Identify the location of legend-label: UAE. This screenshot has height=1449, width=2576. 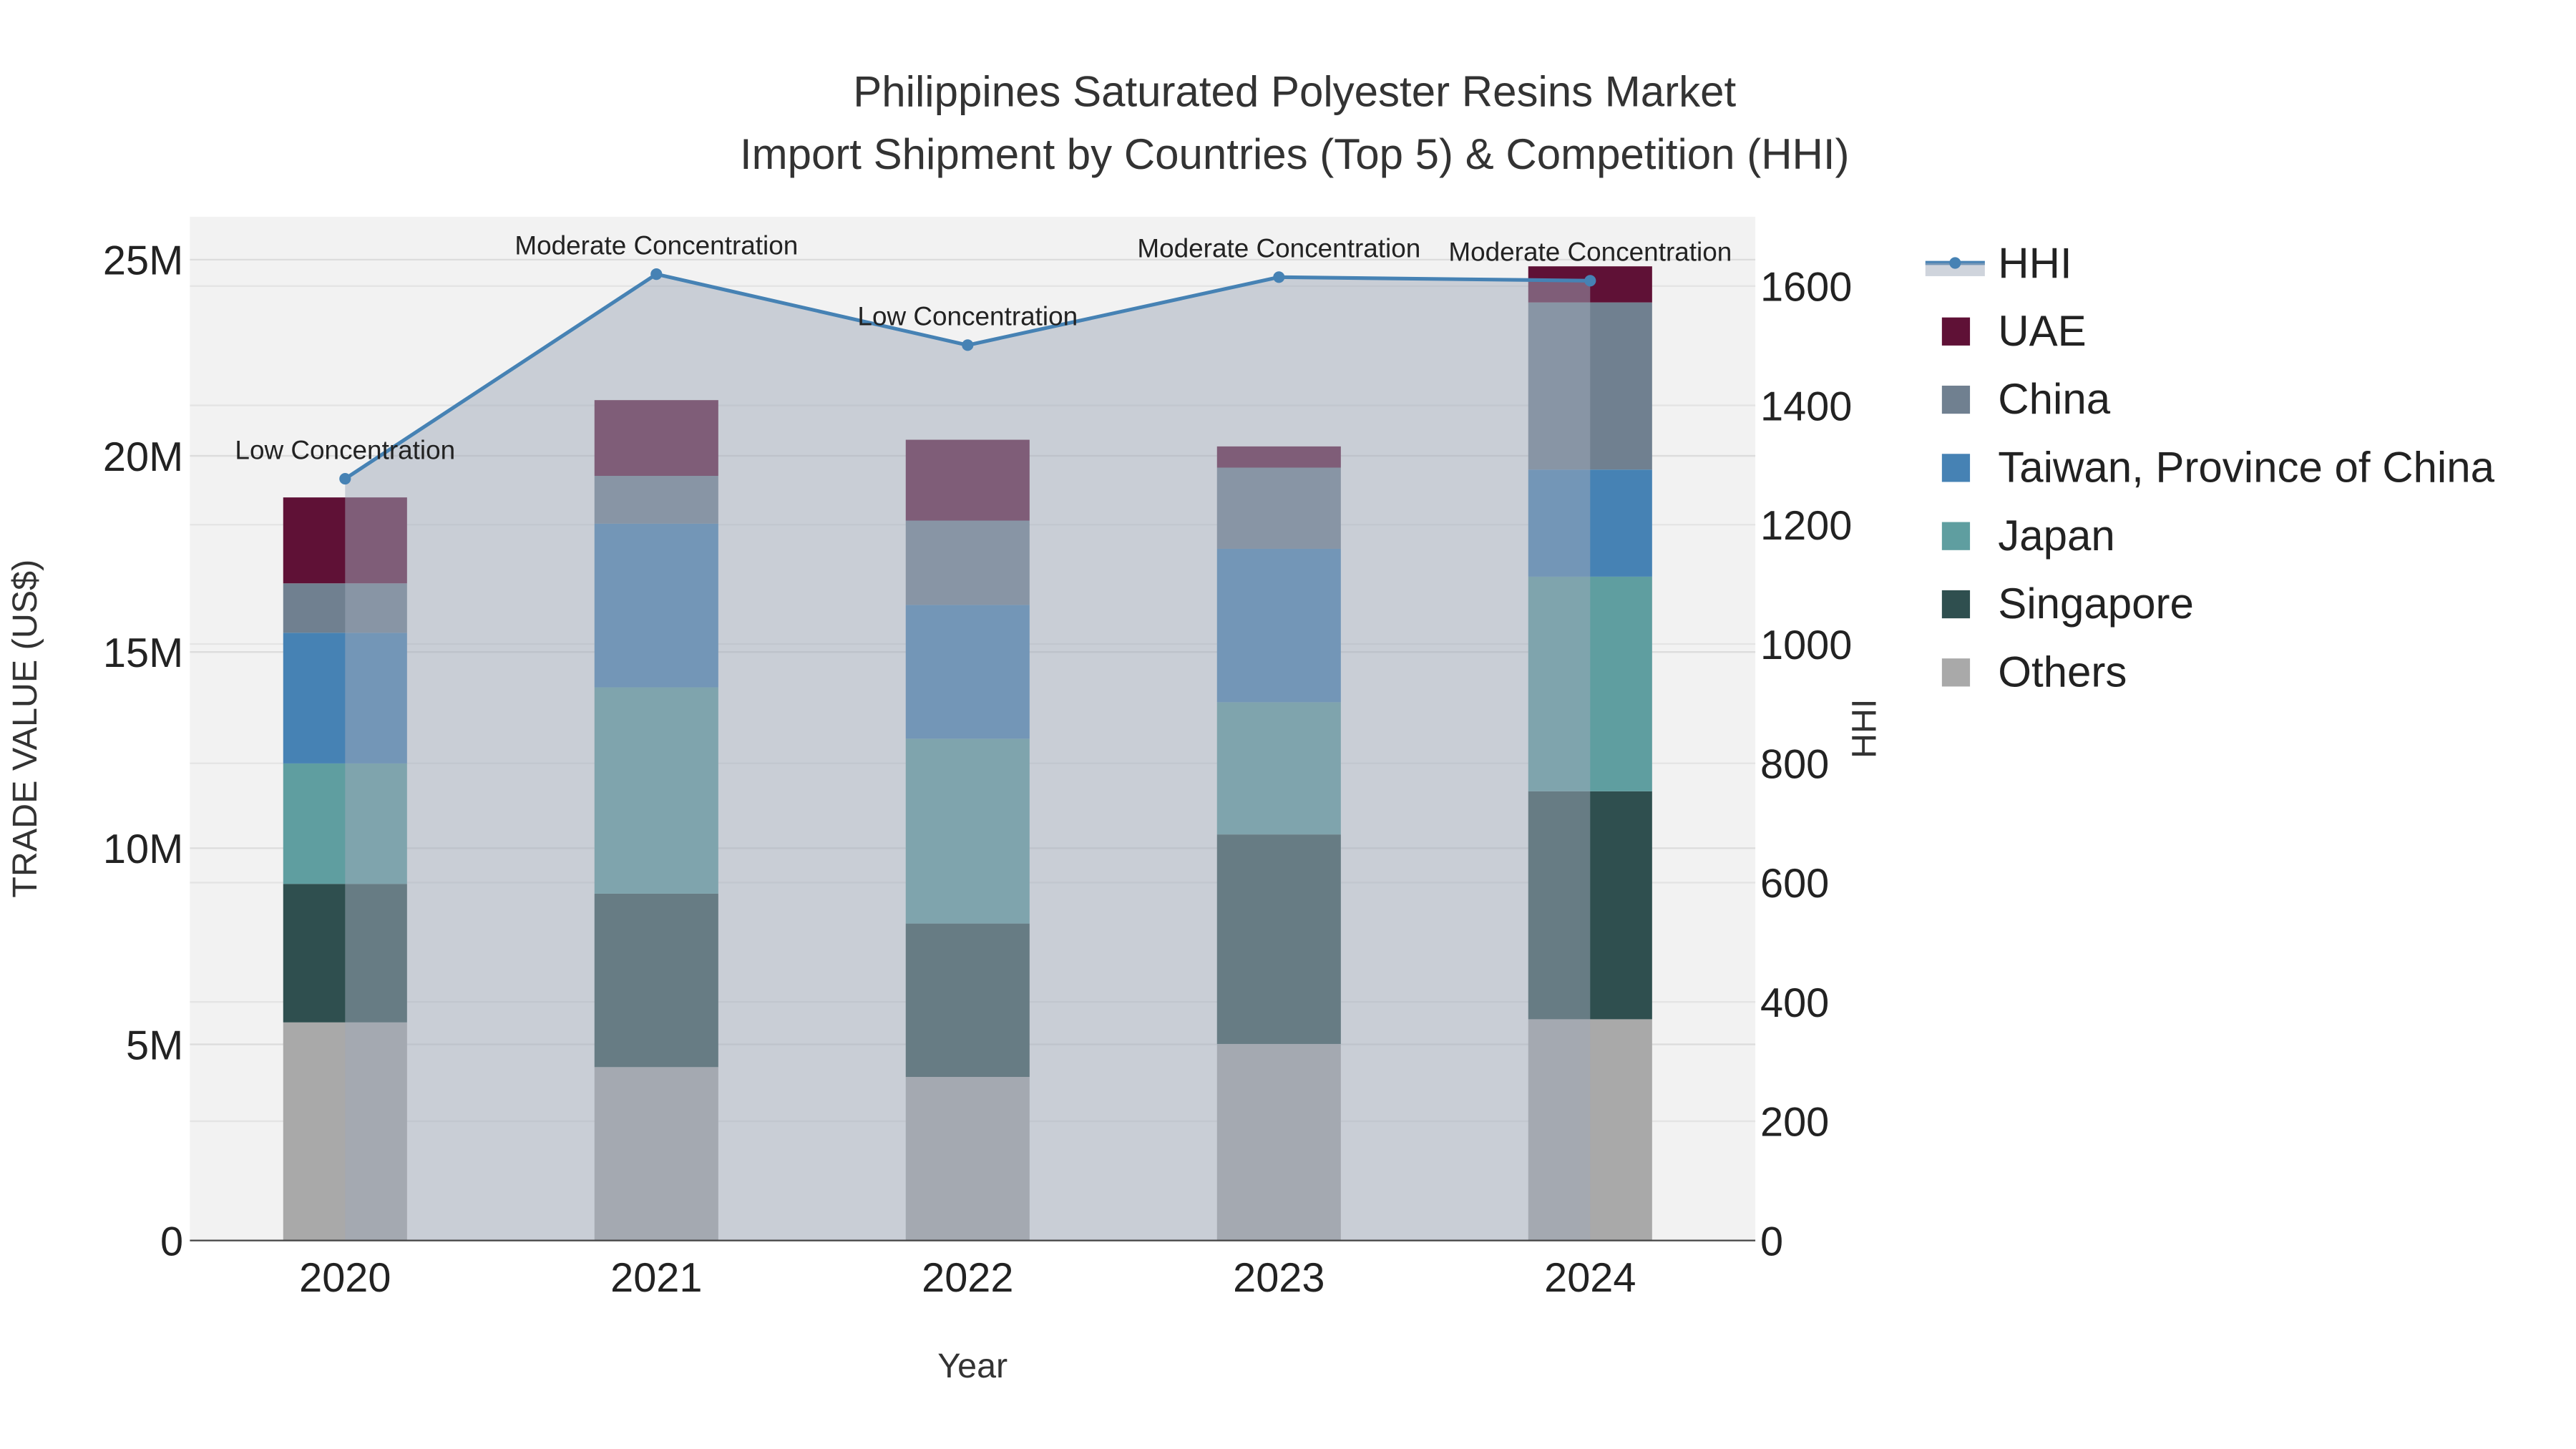
(2042, 331).